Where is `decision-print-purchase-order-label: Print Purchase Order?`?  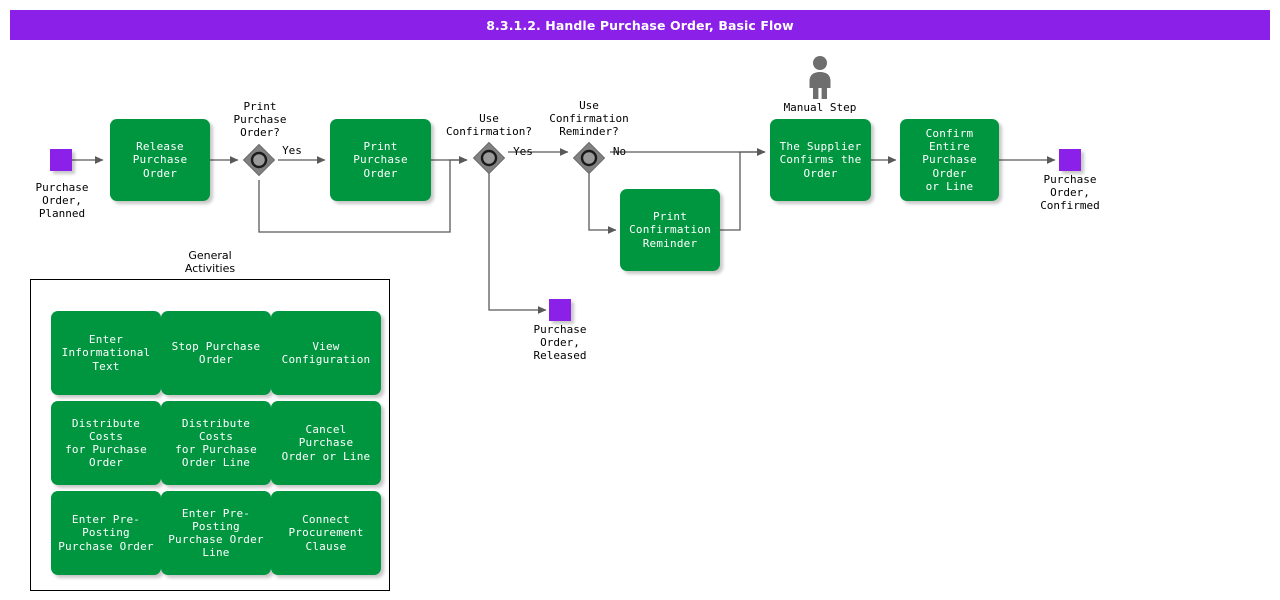
decision-print-purchase-order-label: Print Purchase Order? is located at coordinates (260, 120).